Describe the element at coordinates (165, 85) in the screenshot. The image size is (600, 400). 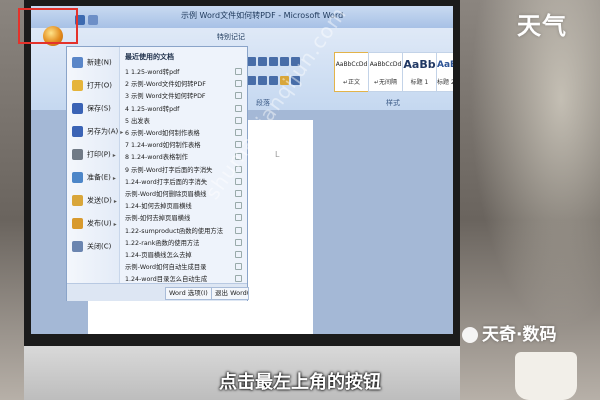
I see `recent-document-name: 2 示例-Word文件如何转PDF` at that location.